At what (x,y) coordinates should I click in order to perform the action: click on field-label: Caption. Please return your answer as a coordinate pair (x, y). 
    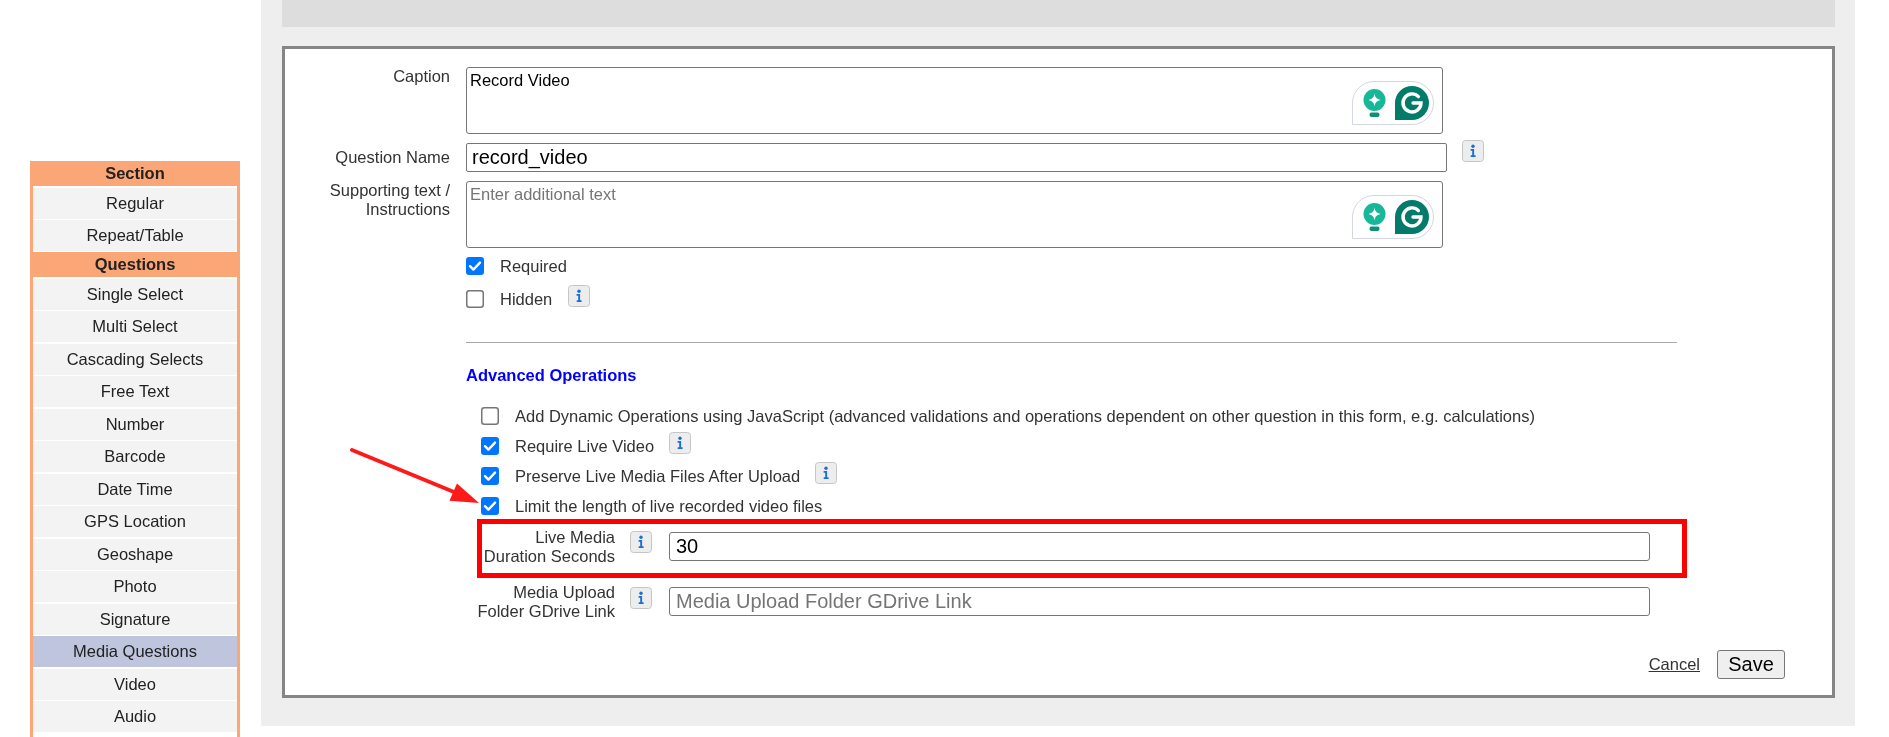
    Looking at the image, I should click on (421, 76).